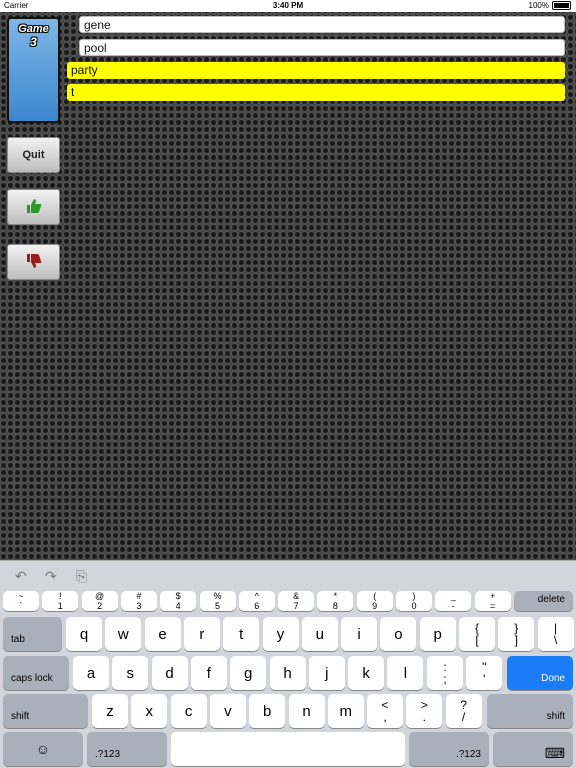 Image resolution: width=576 pixels, height=768 pixels. I want to click on symbol-key-r4-1: >., so click(424, 711).